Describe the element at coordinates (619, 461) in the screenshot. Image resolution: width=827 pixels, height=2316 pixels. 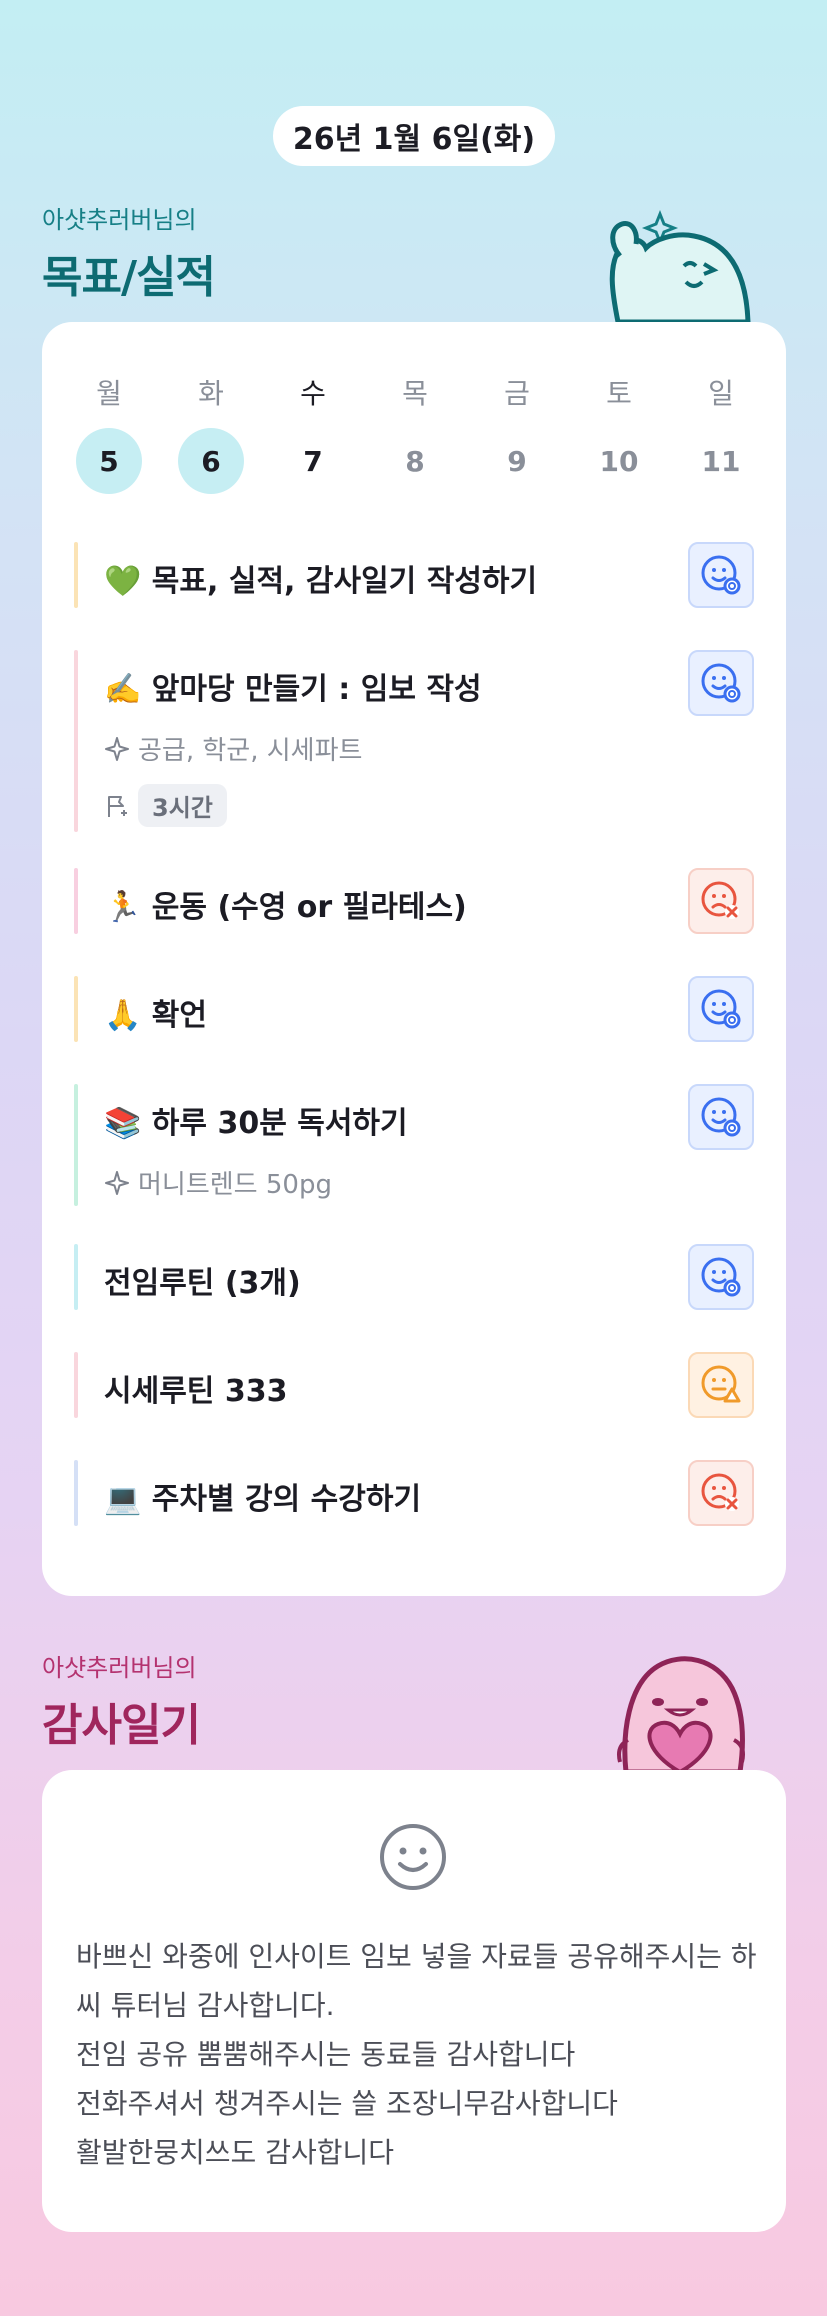
I see `day-number: 10` at that location.